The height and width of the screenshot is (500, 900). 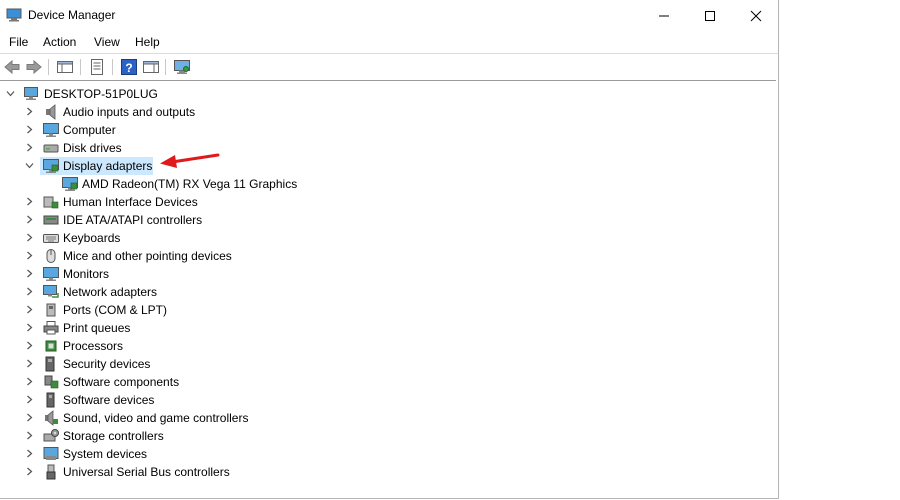 What do you see at coordinates (200, 454) in the screenshot?
I see `tree-category: System devices` at bounding box center [200, 454].